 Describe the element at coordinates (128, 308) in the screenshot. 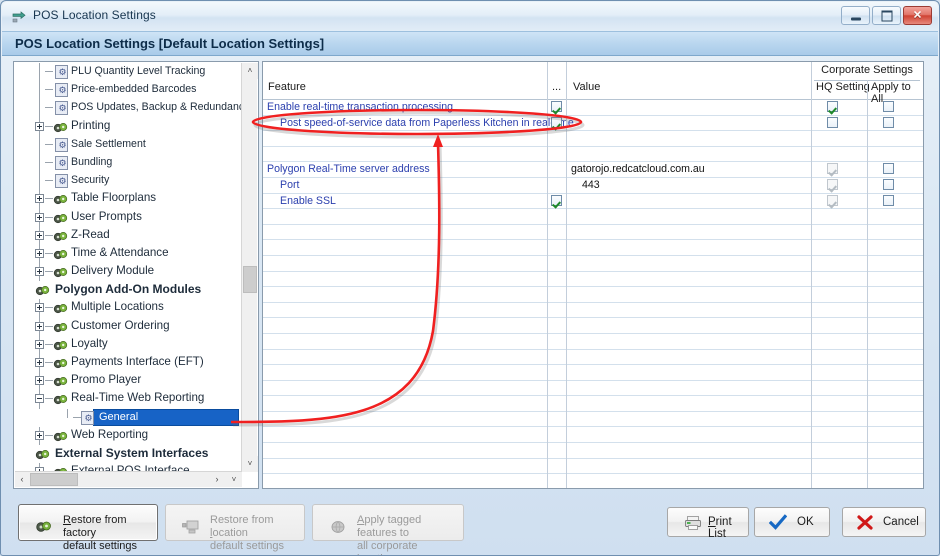

I see `tree-item-multiple-locations: Multiple Locations` at that location.